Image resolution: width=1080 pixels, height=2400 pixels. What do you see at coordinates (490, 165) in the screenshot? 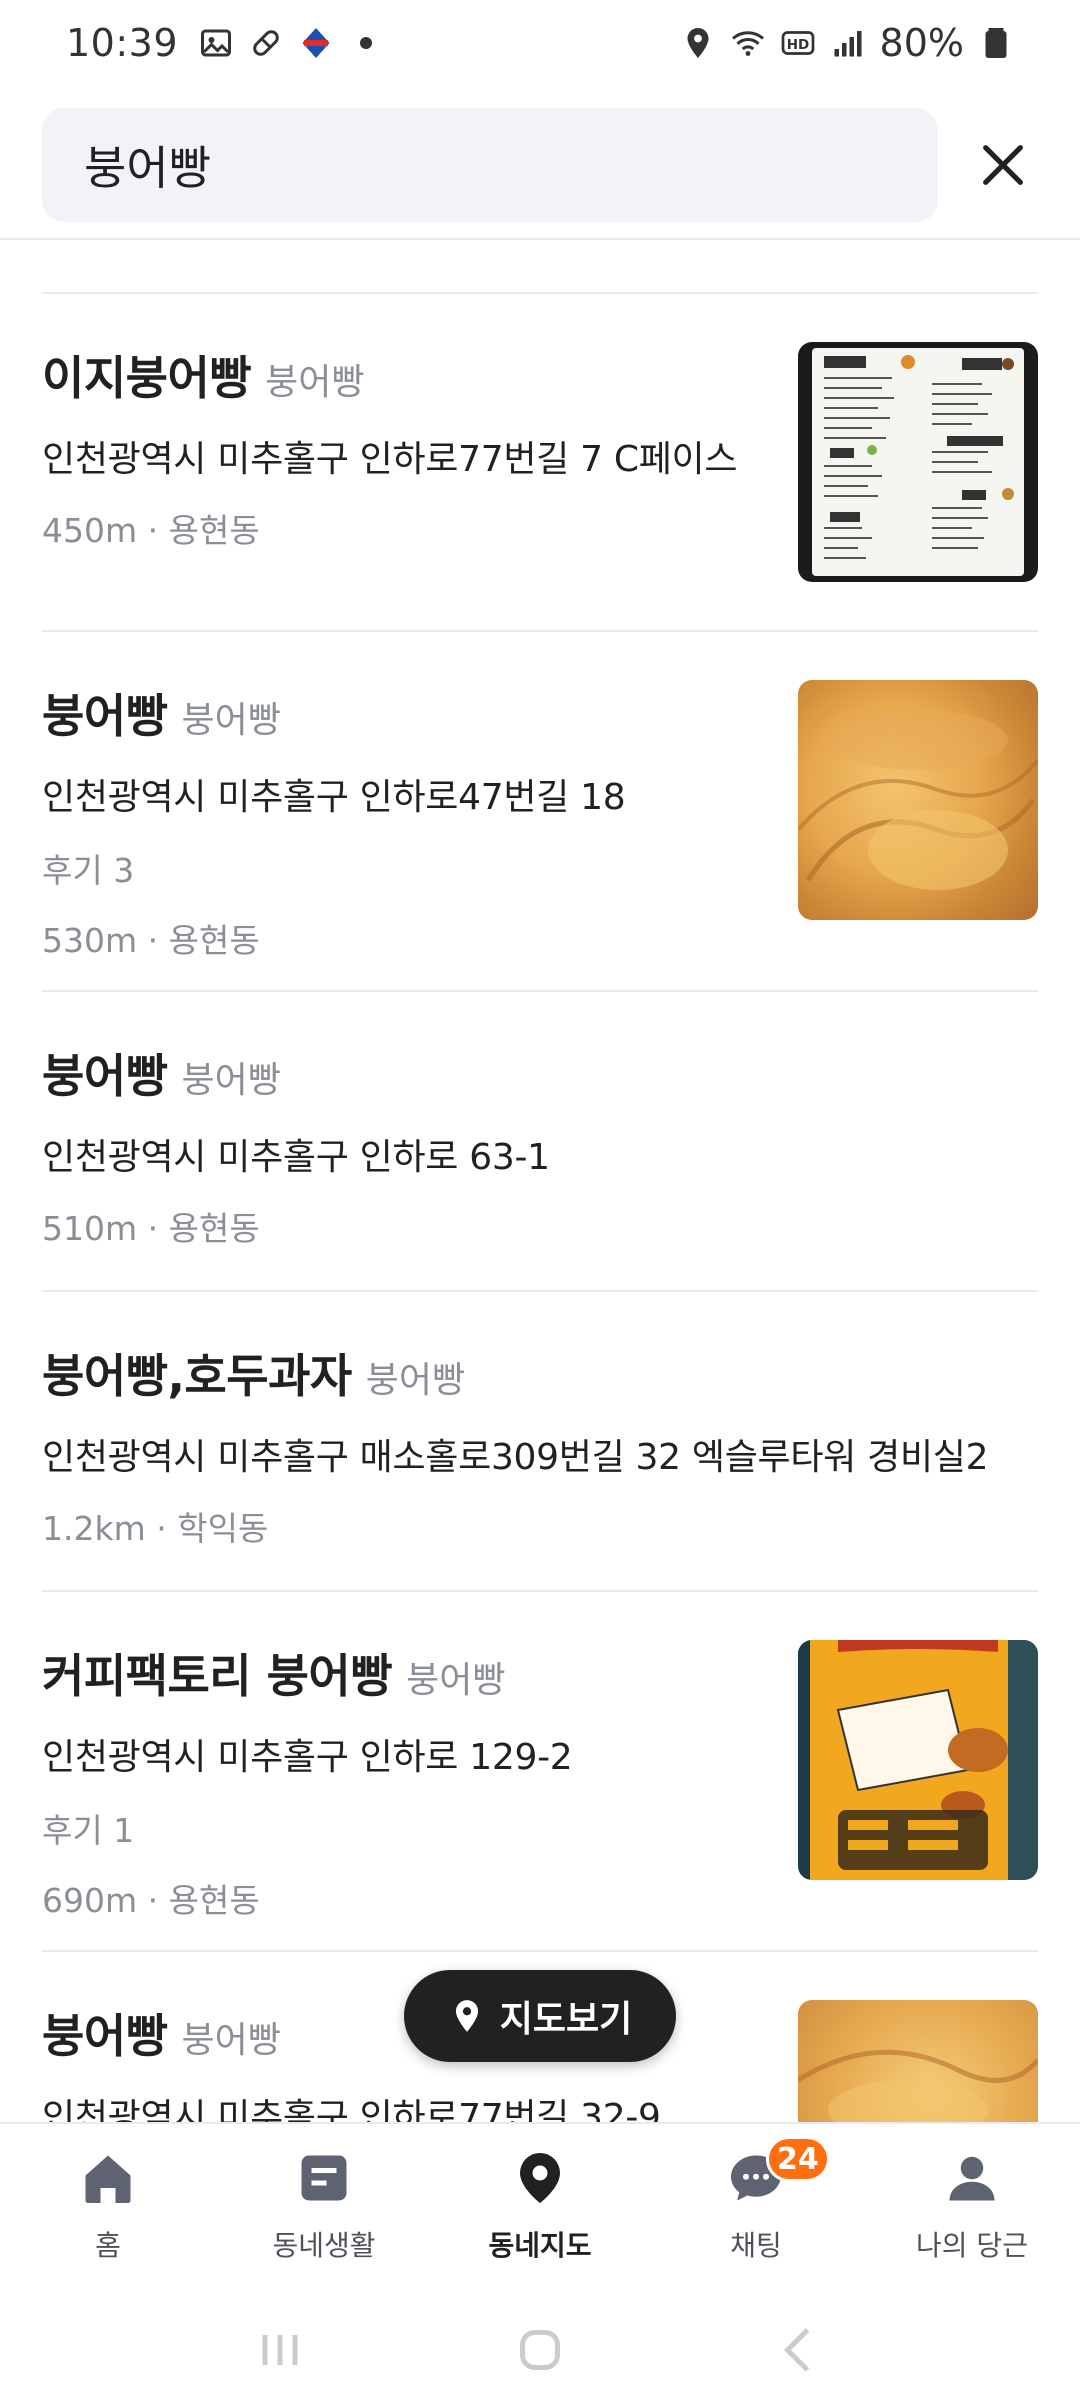
I see `search-input: 붕어빵` at bounding box center [490, 165].